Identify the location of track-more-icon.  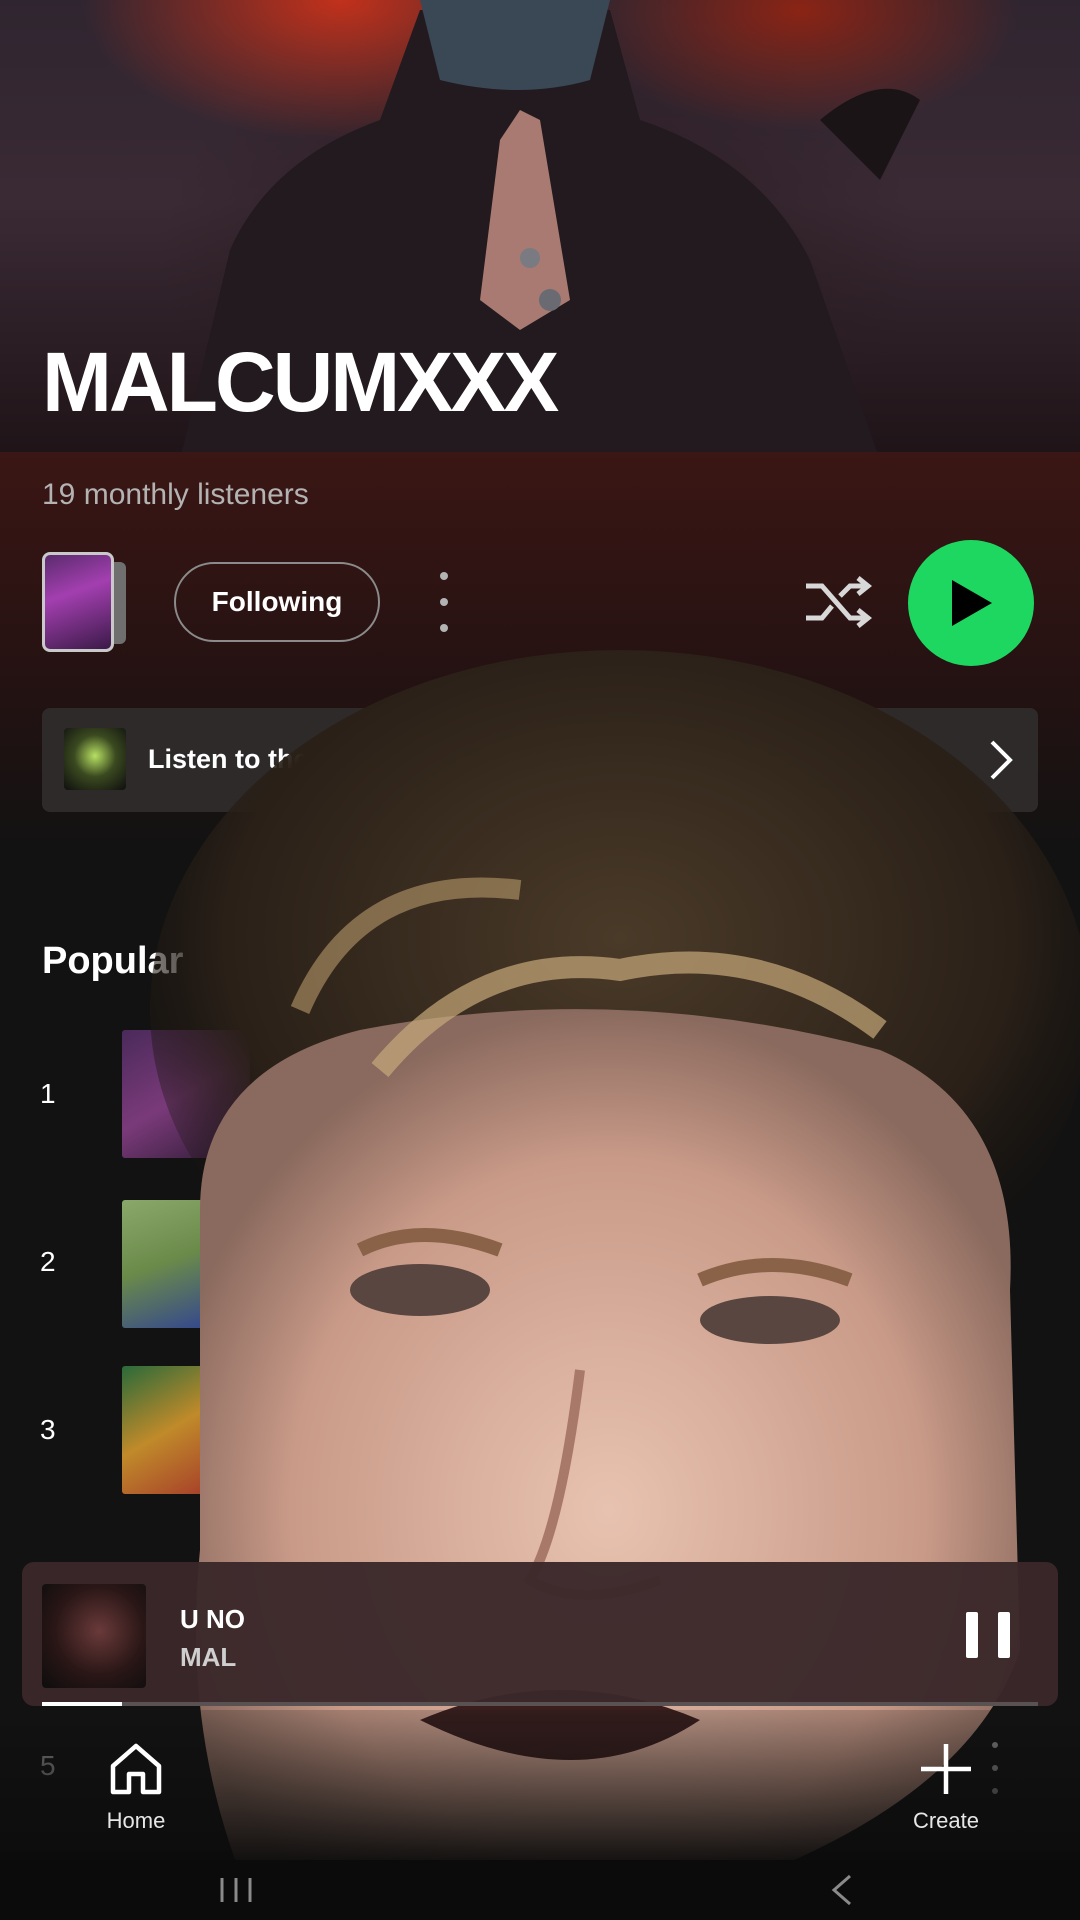
(995, 1432).